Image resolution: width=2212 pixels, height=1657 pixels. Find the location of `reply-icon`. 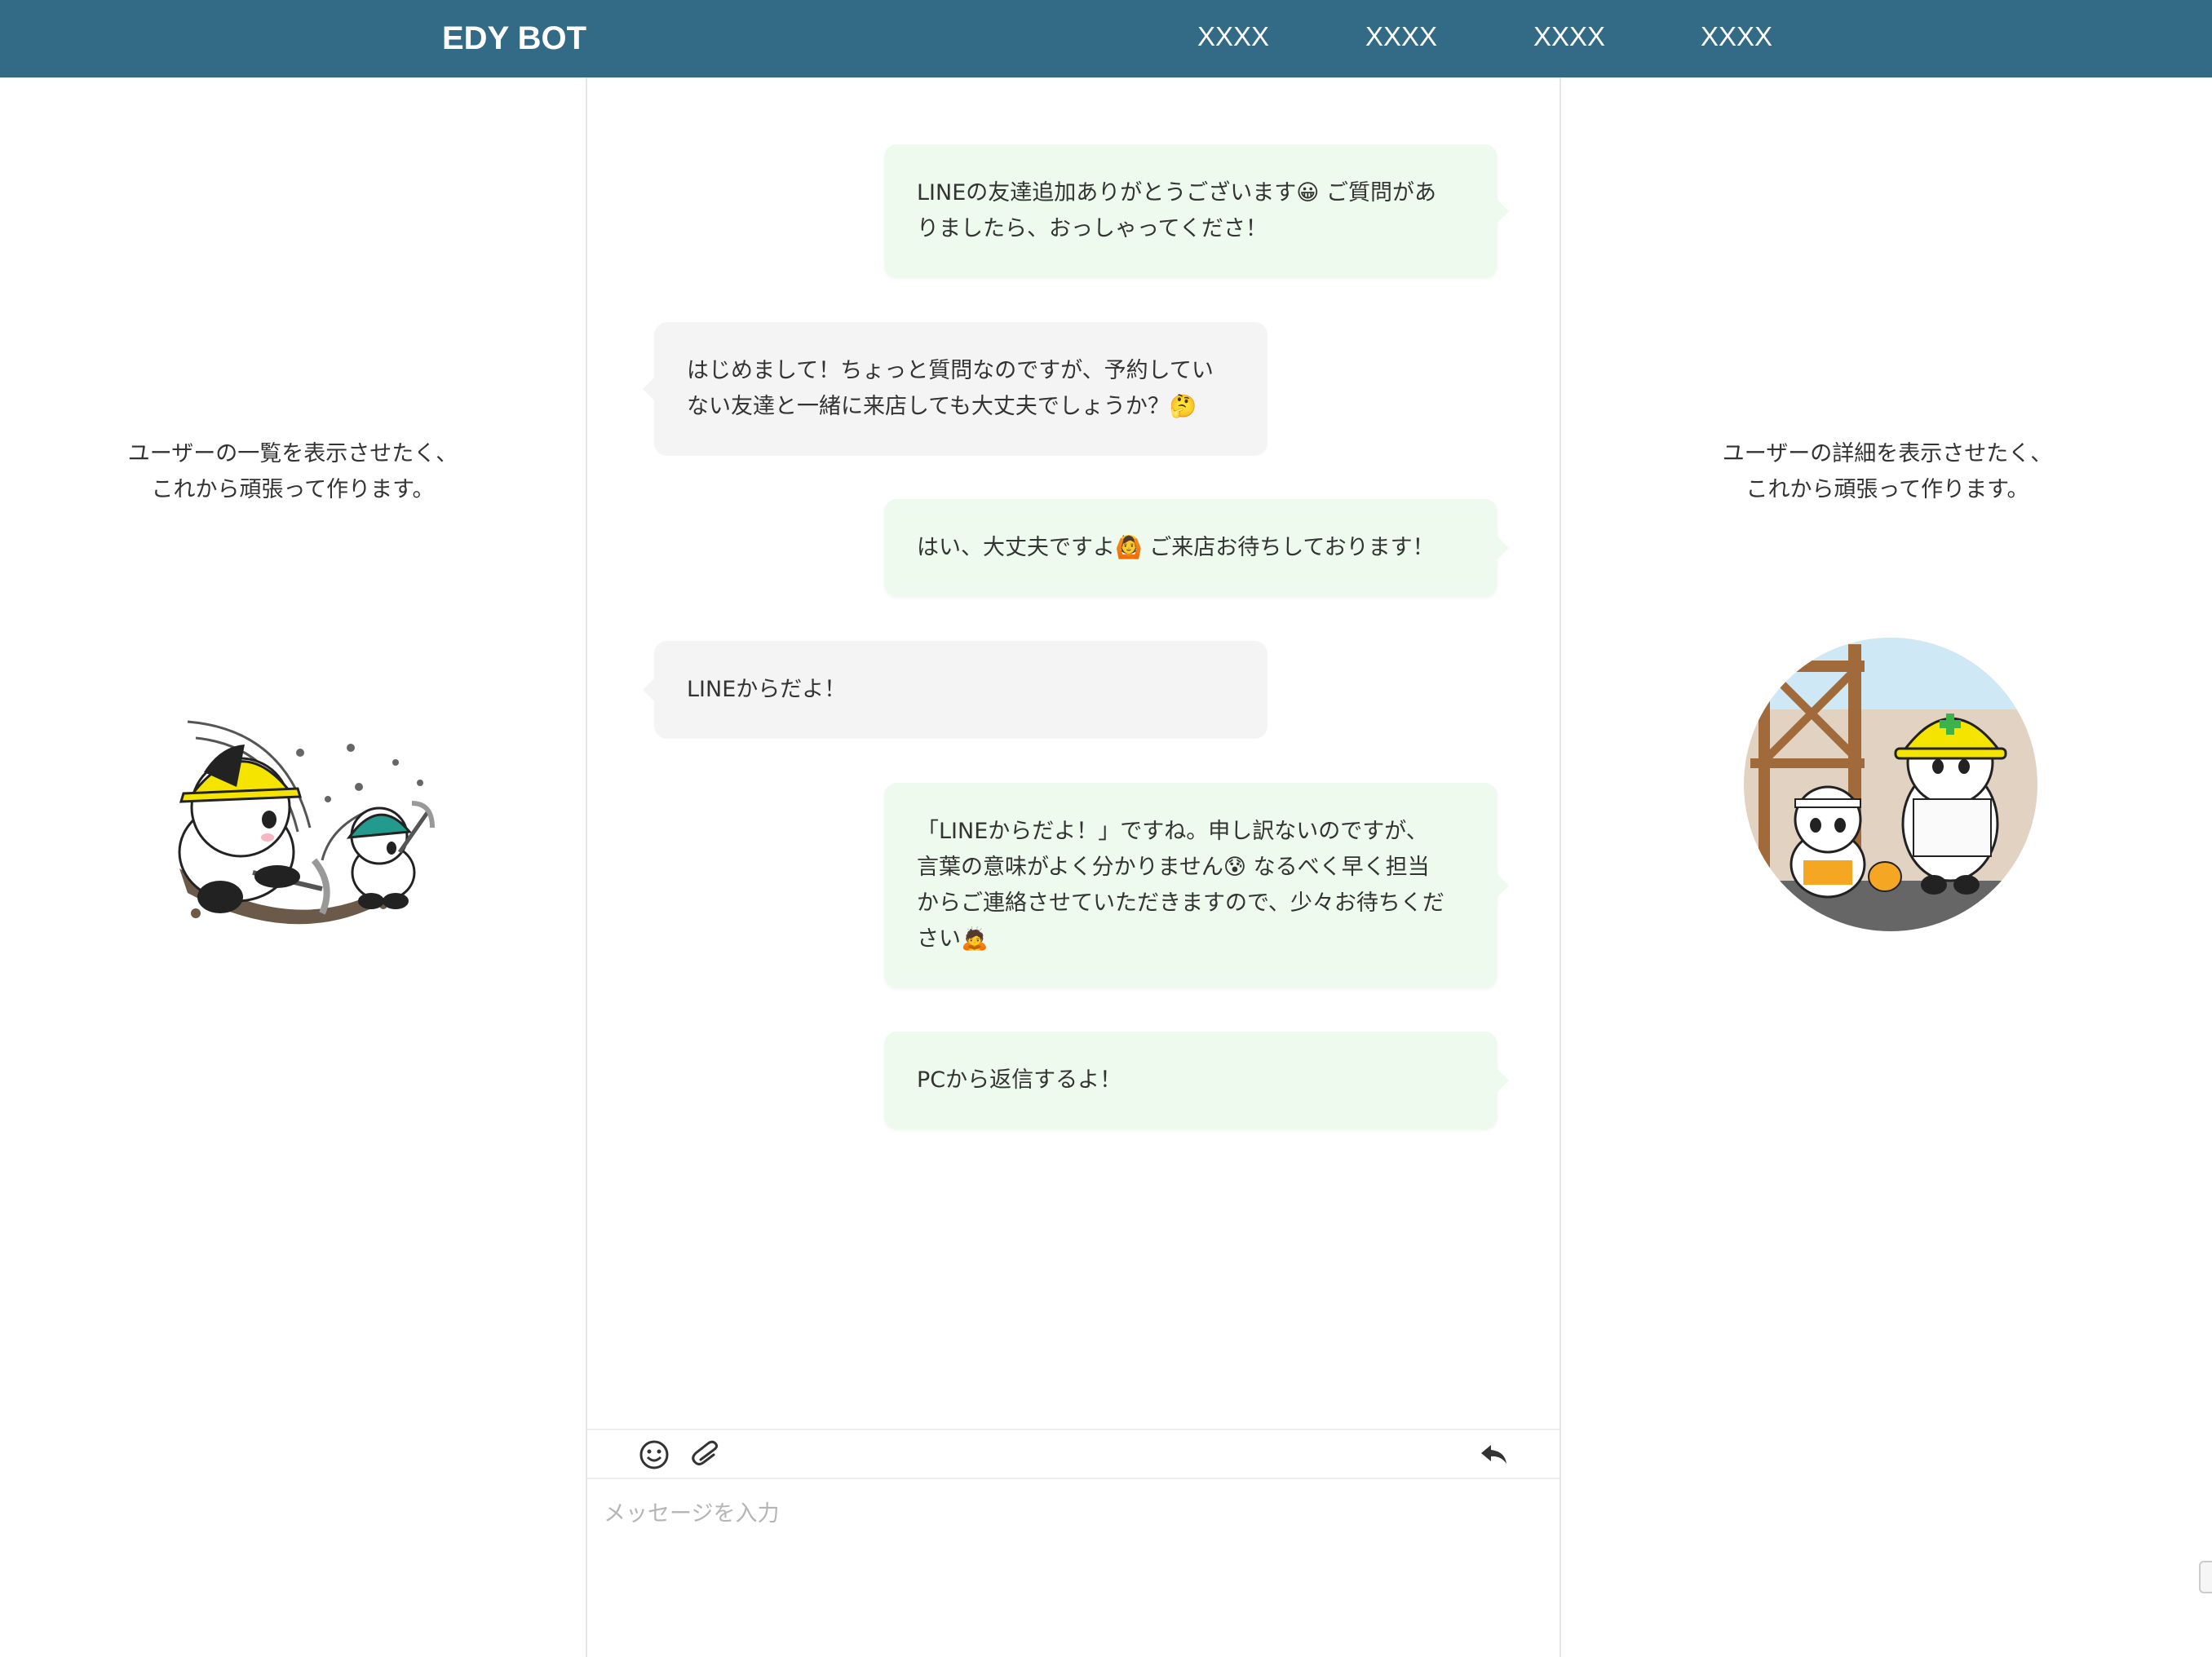

reply-icon is located at coordinates (1494, 1455).